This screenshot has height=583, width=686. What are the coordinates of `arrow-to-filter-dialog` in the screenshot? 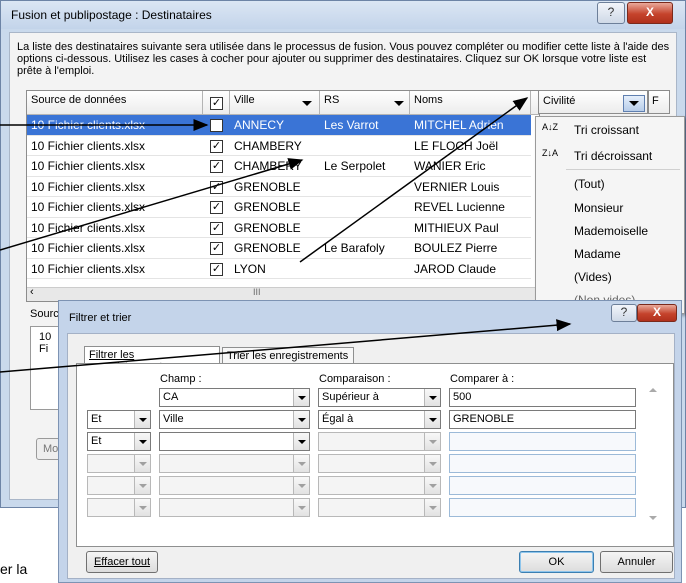 It's located at (286, 346).